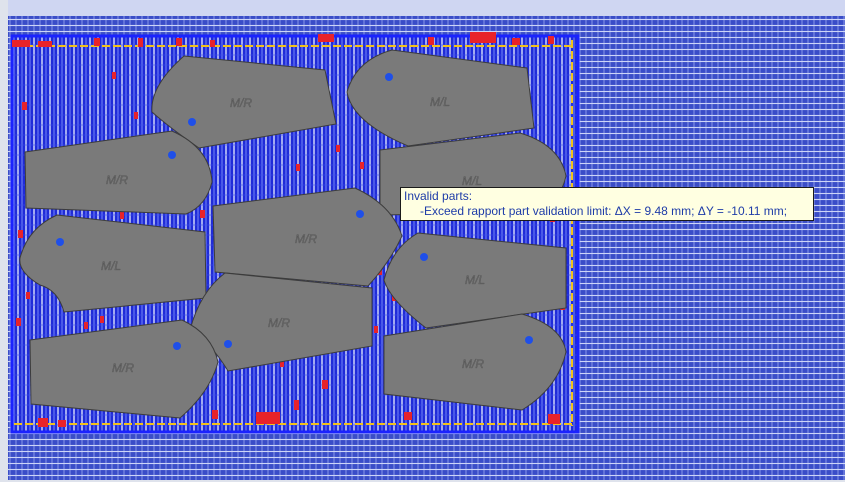 Image resolution: width=845 pixels, height=482 pixels. I want to click on fabric-light-band, so click(426, 8).